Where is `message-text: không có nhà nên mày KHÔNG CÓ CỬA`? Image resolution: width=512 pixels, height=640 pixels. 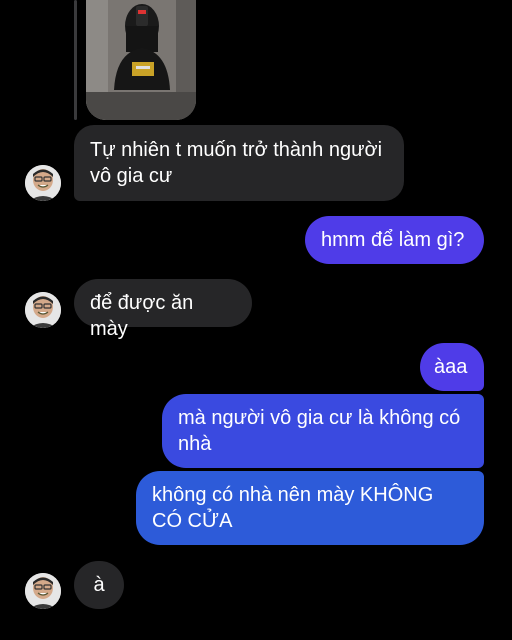 message-text: không có nhà nên mày KHÔNG CÓ CỬA is located at coordinates (293, 508).